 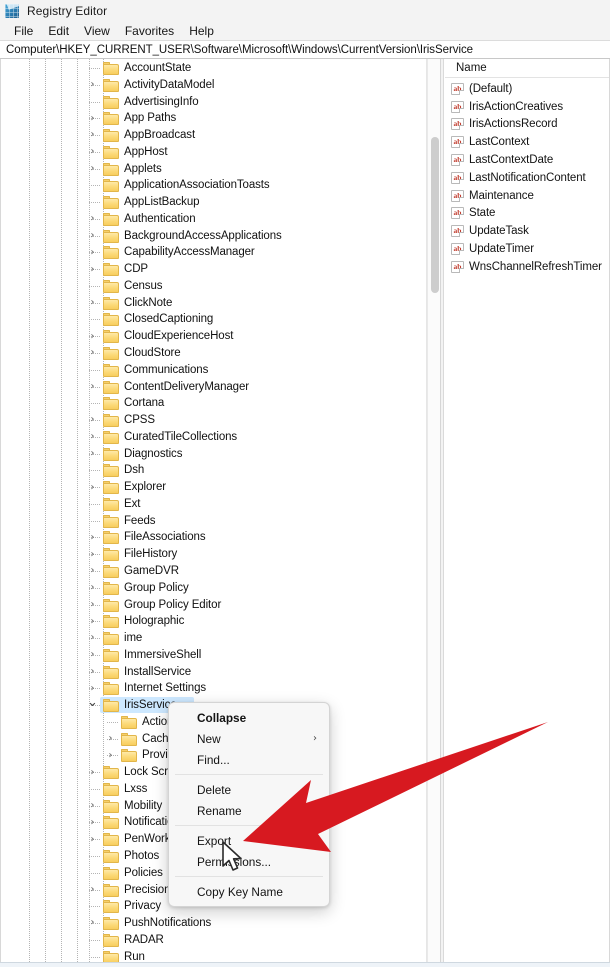 I want to click on tree-item-app-paths: › App Paths, so click(x=213, y=118).